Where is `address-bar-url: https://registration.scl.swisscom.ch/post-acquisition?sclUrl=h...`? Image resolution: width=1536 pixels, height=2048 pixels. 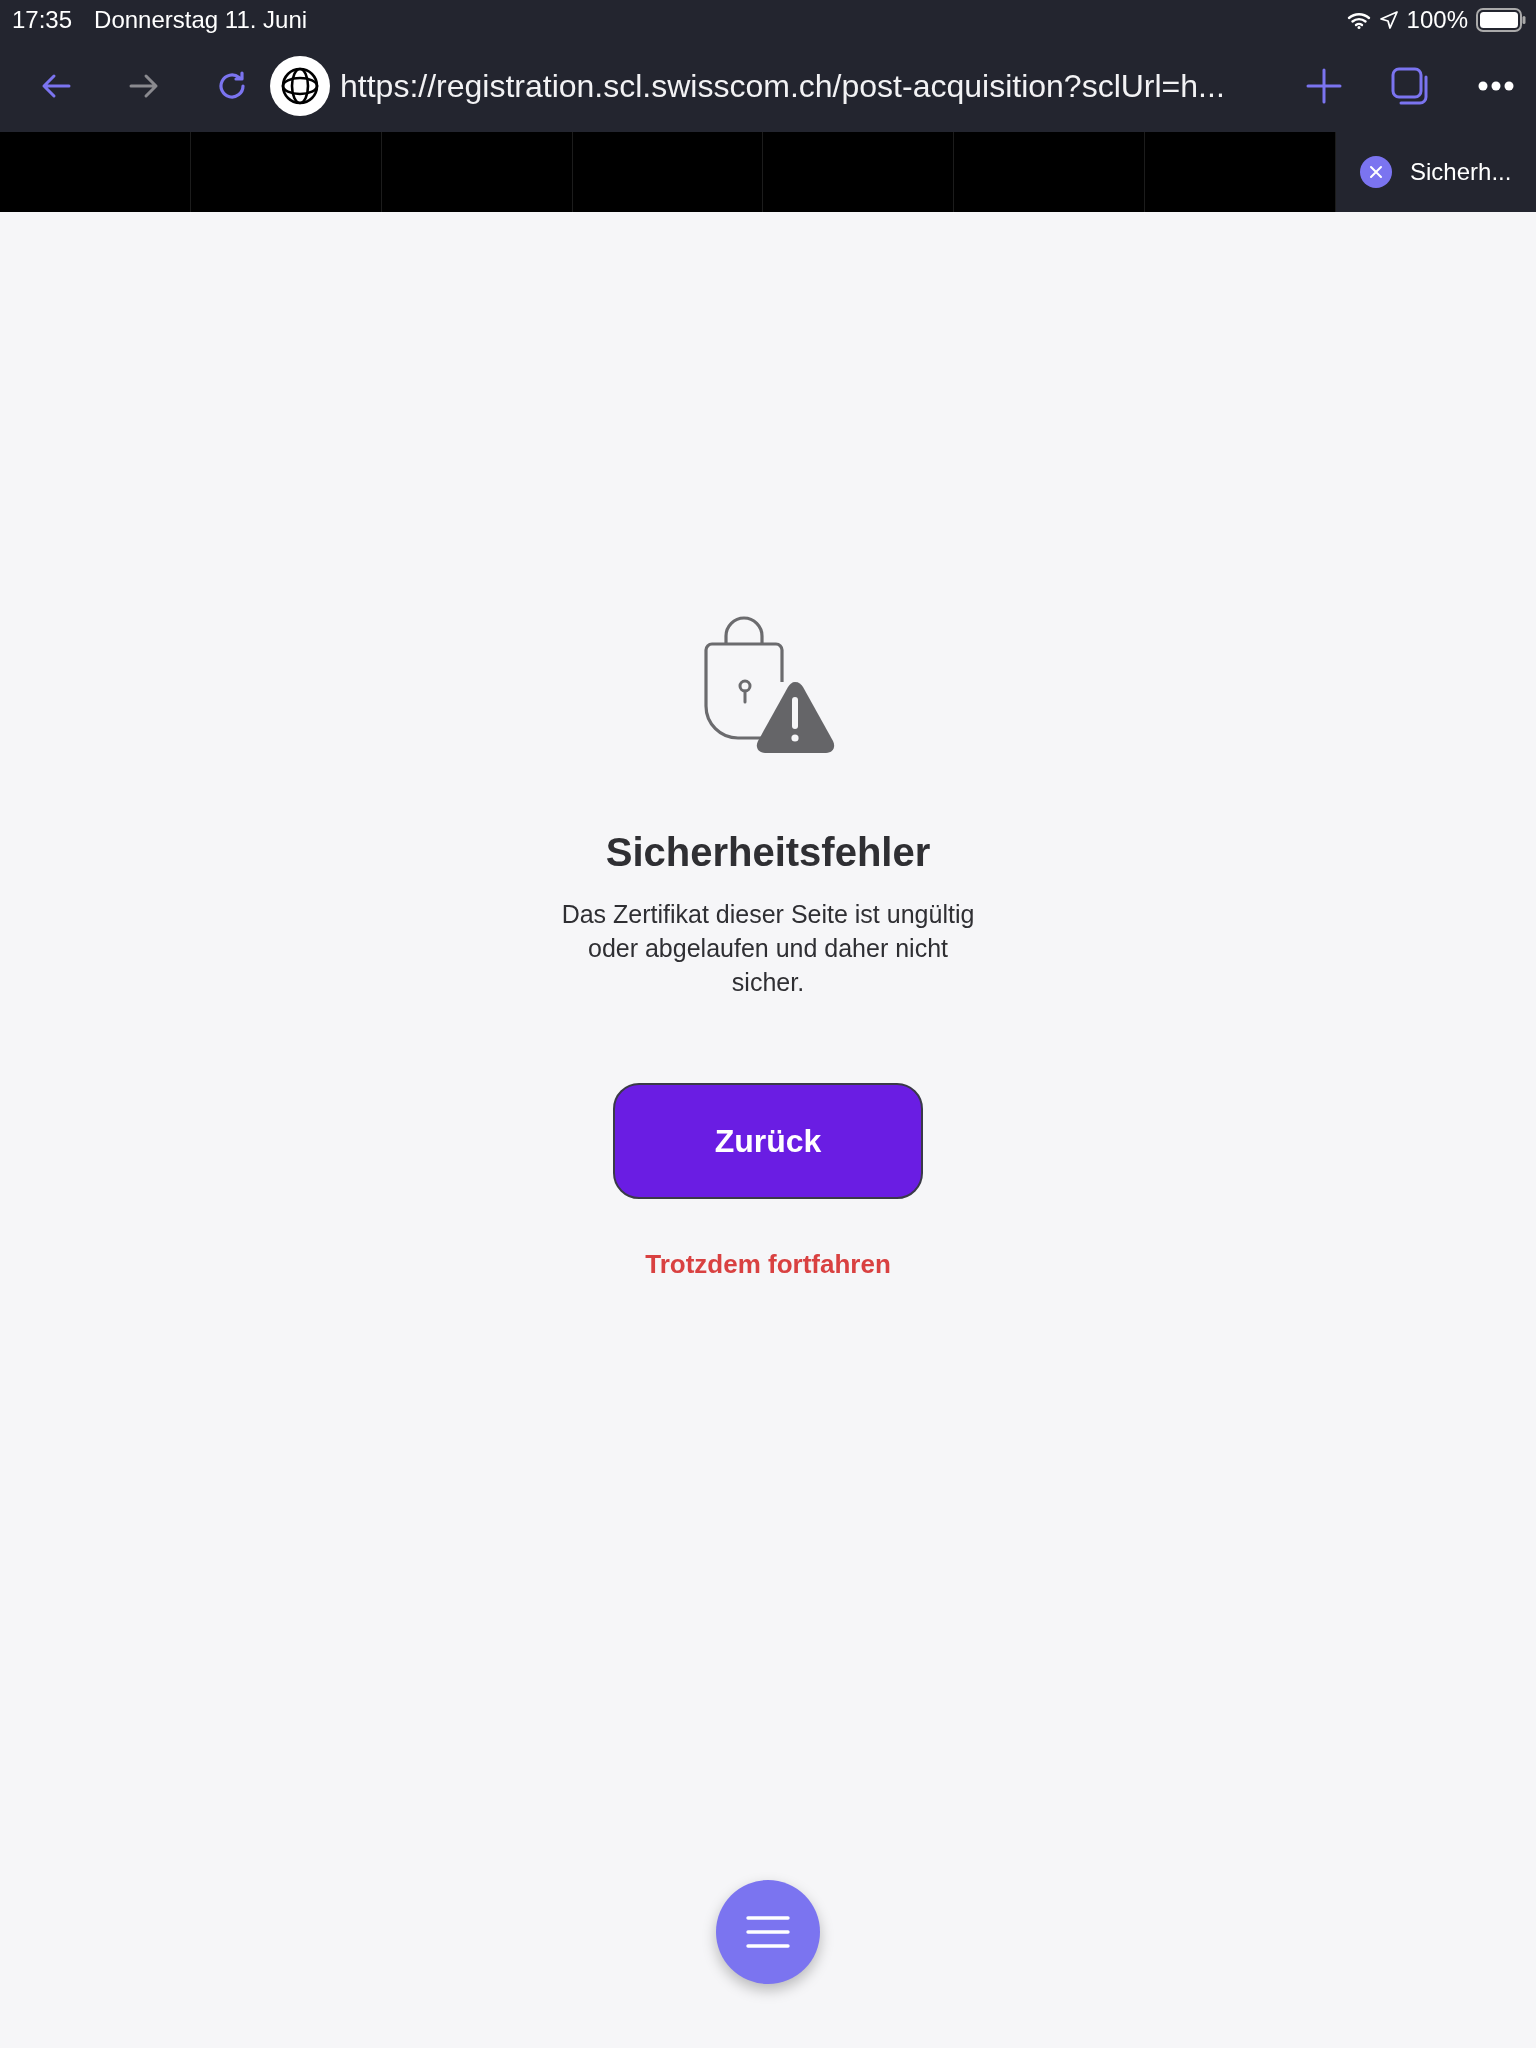
address-bar-url: https://registration.scl.swisscom.ch/post-acquisition?sclUrl=h... is located at coordinates (782, 86).